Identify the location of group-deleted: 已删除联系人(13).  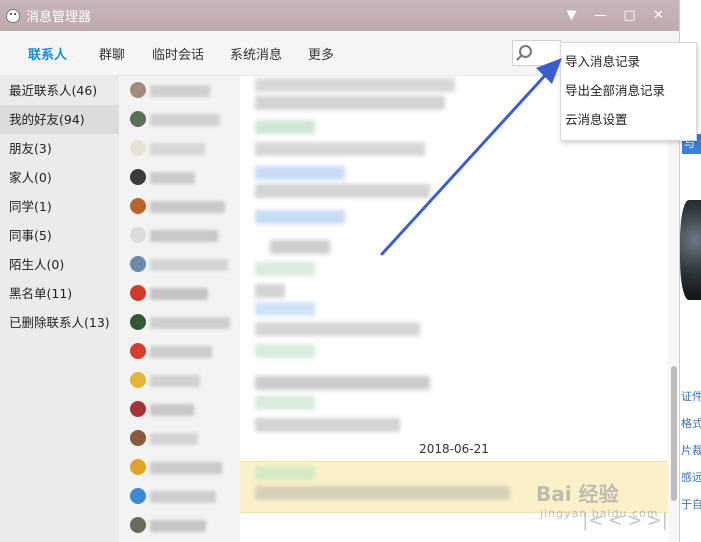
(59, 322).